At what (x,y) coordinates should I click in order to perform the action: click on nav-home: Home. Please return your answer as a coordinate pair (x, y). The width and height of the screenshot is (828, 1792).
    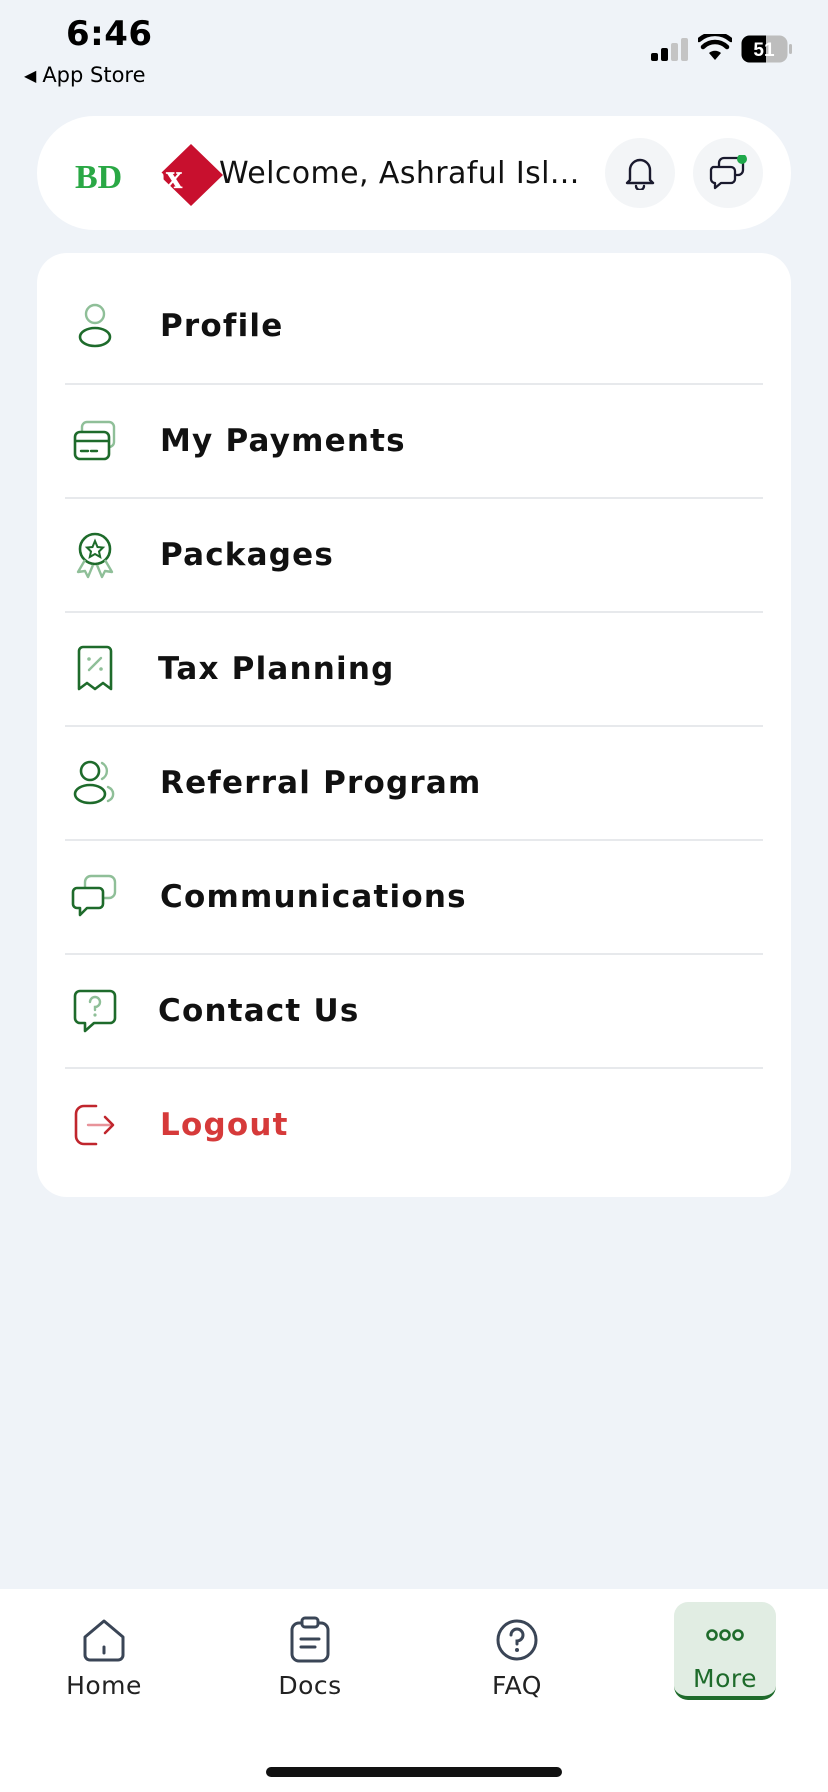
    Looking at the image, I should click on (104, 1657).